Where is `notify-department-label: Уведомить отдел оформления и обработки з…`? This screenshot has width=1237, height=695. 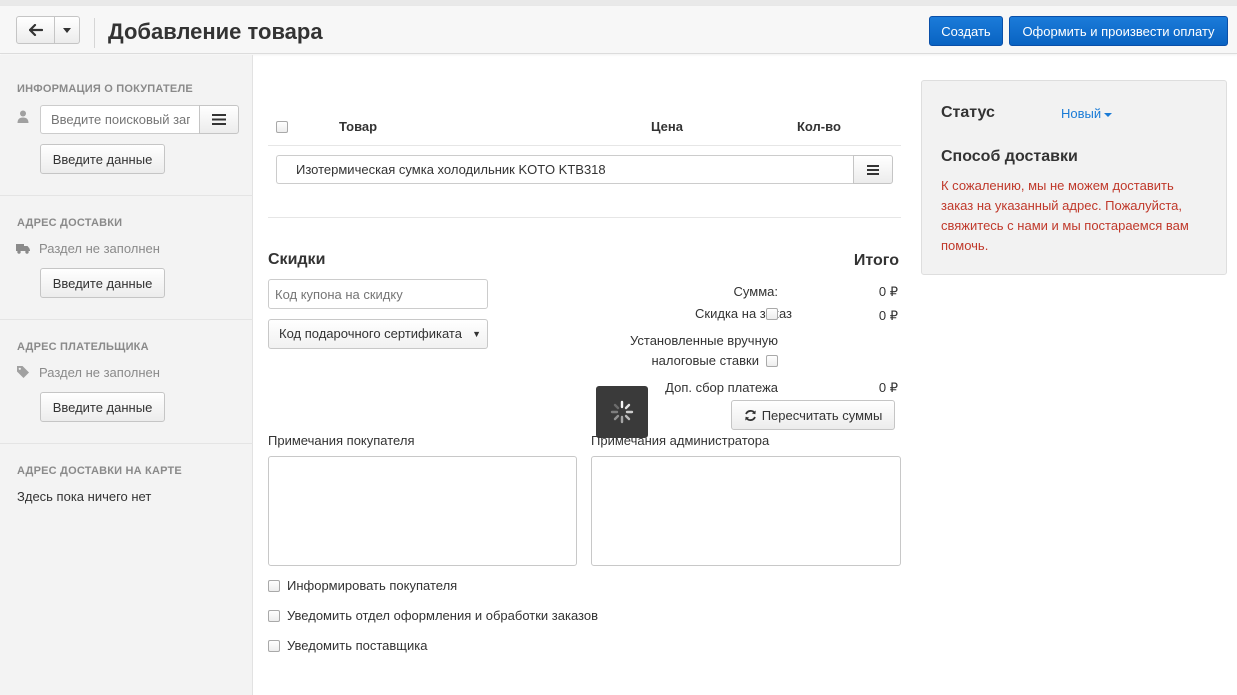
notify-department-label: Уведомить отдел оформления и обработки з… is located at coordinates (442, 615).